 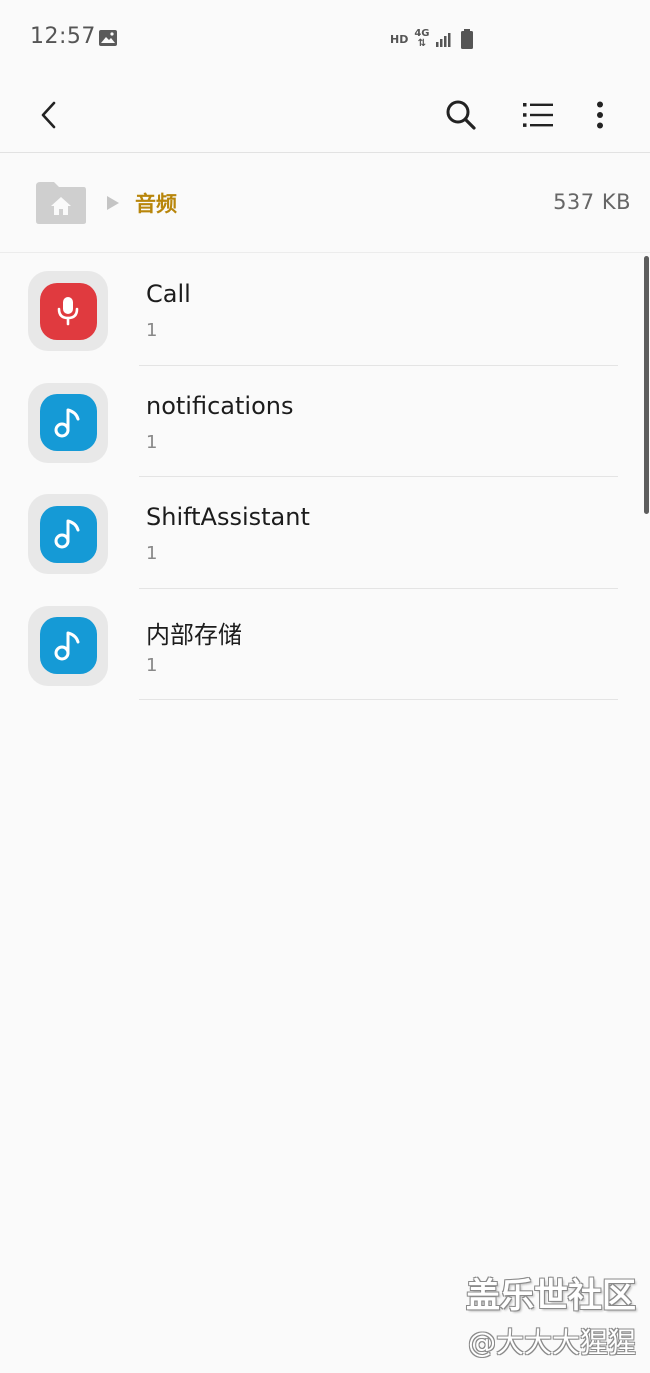 I want to click on toolbar, so click(x=325, y=115).